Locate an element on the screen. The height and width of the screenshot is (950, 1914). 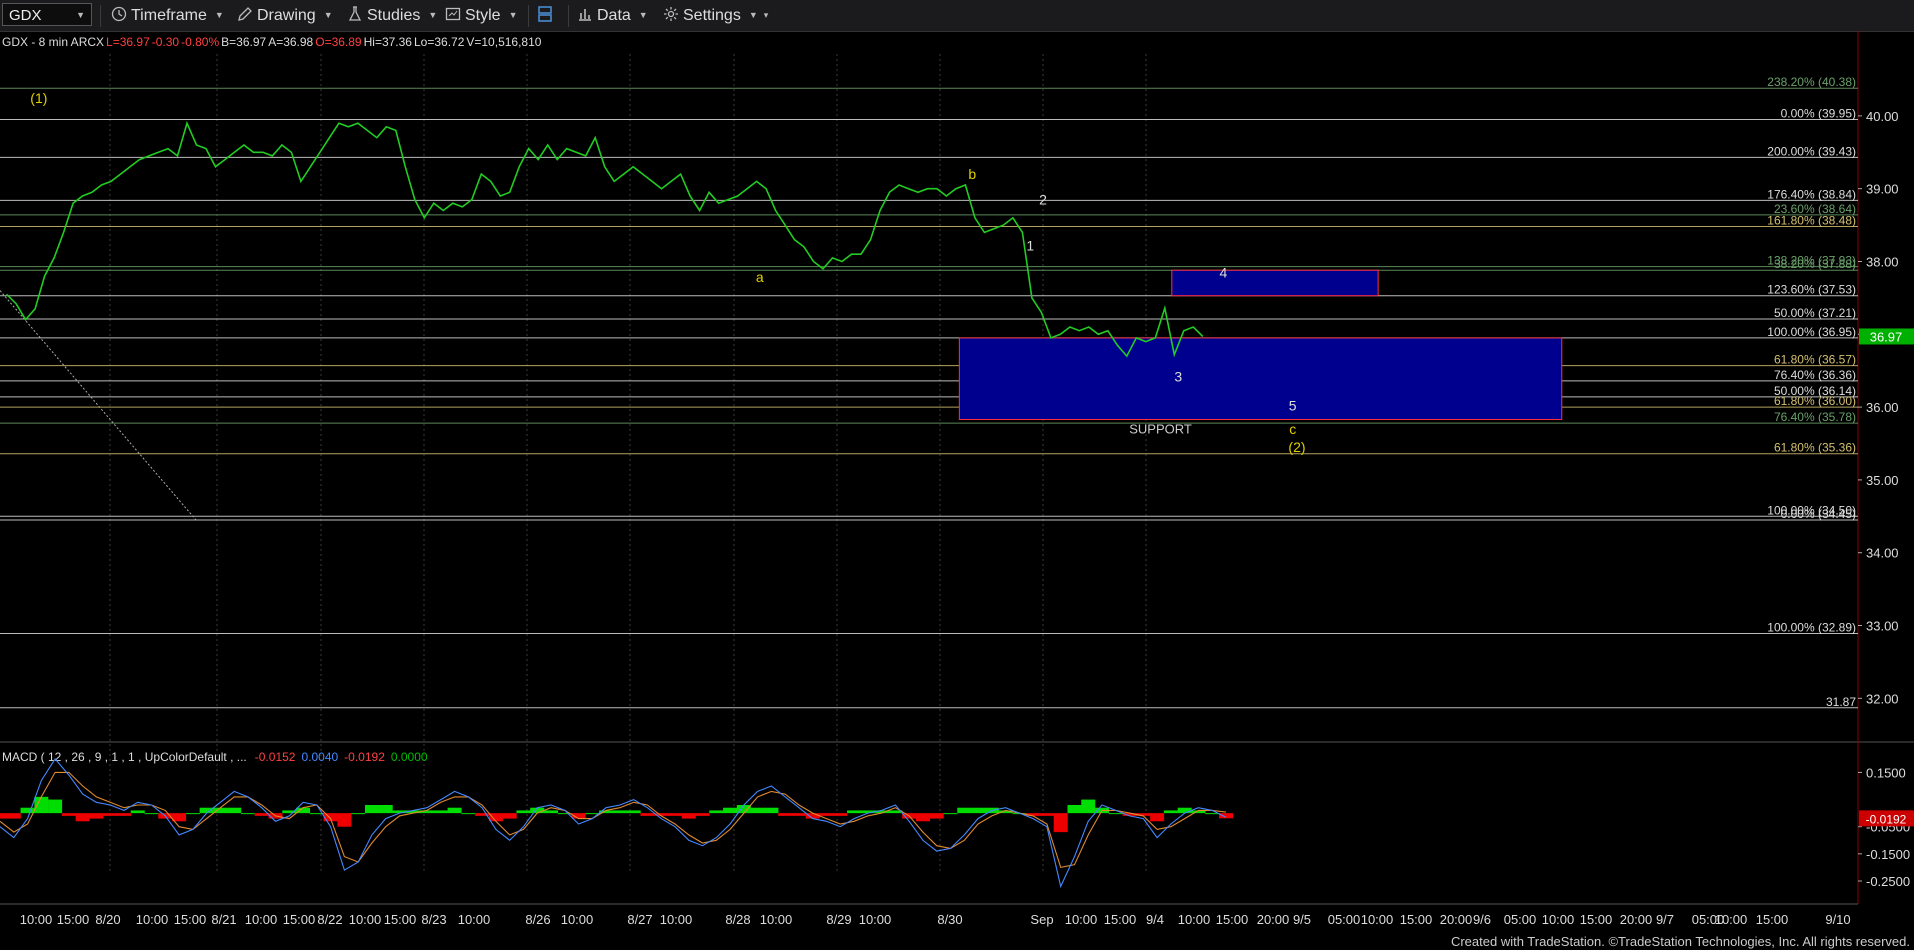
settings-menu: Settings ▼ ▾ is located at coordinates (715, 16).